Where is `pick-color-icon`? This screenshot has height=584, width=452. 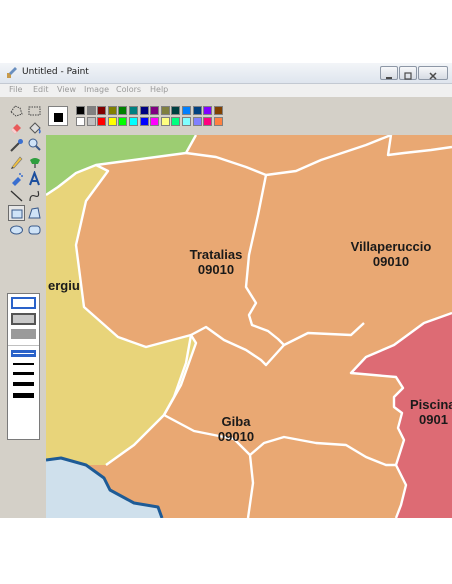 pick-color-icon is located at coordinates (16, 145).